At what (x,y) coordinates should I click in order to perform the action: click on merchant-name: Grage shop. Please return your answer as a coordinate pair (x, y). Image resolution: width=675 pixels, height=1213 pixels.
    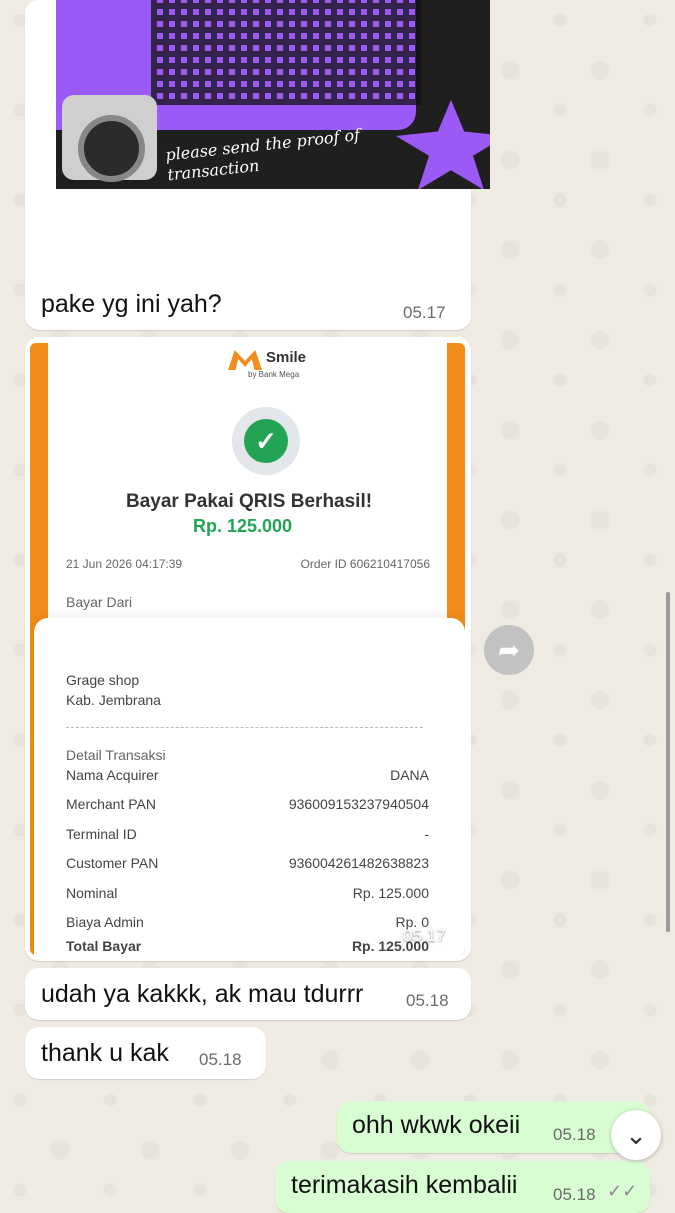
    Looking at the image, I should click on (103, 680).